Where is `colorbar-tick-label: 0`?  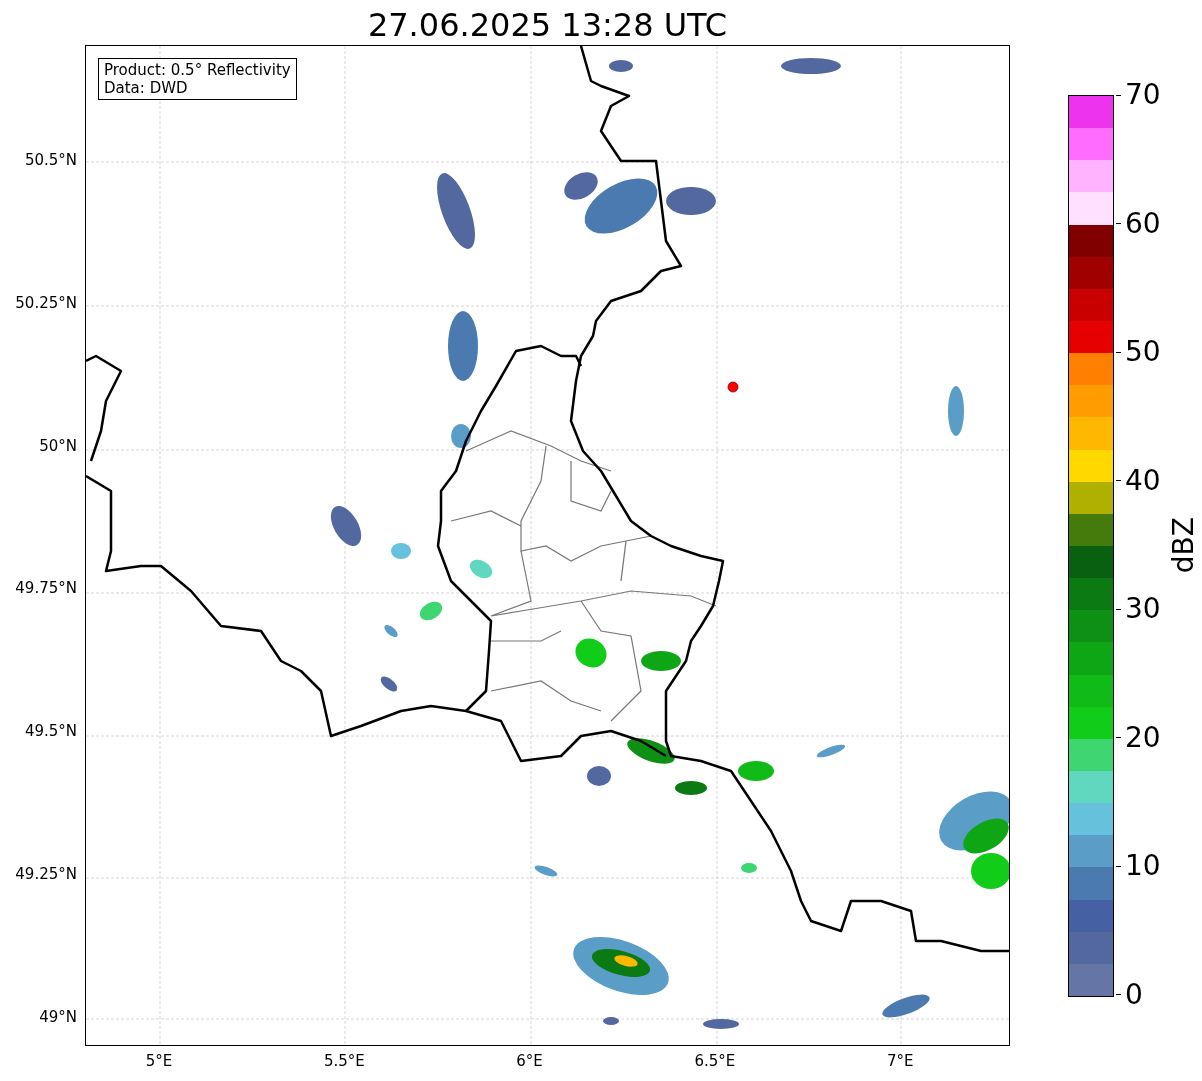
colorbar-tick-label: 0 is located at coordinates (1138, 994).